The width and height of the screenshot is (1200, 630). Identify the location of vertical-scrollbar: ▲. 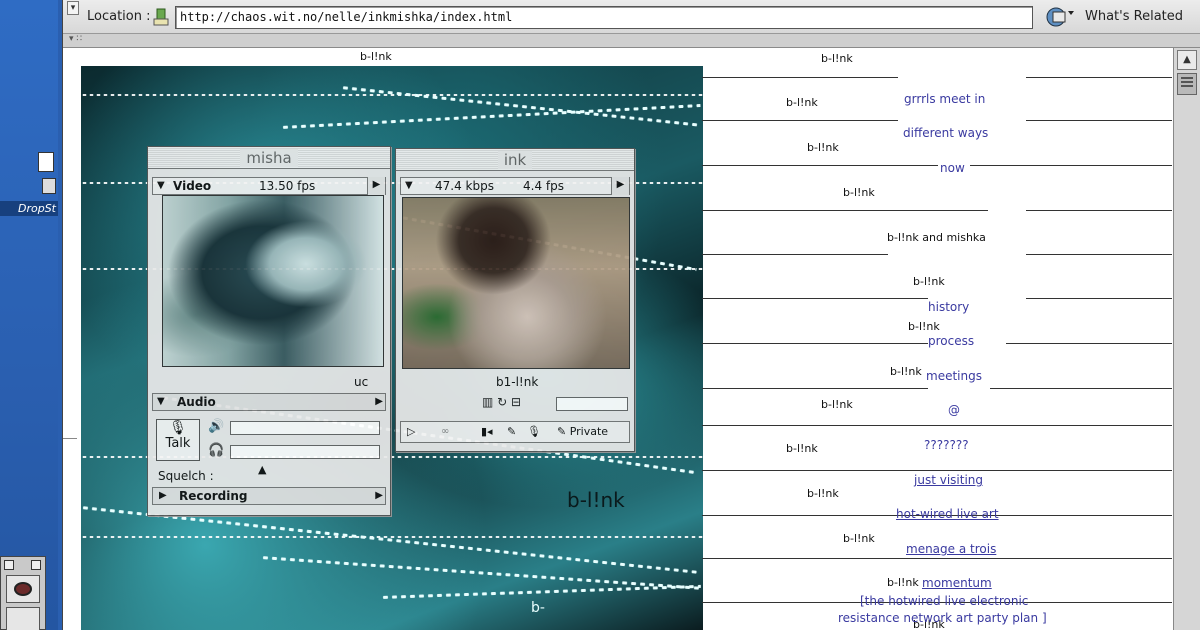
(1186, 339).